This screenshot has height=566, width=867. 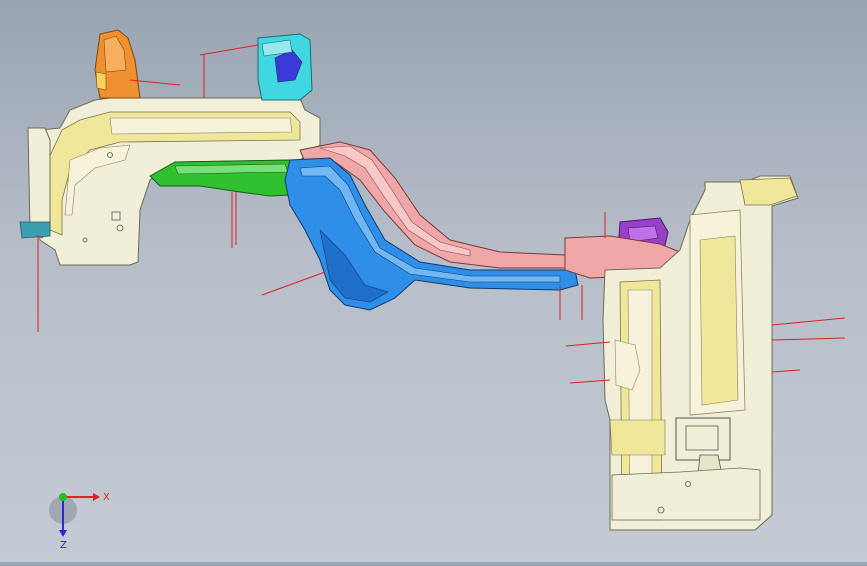 What do you see at coordinates (79, 521) in the screenshot?
I see `coordinate-triad: X Z` at bounding box center [79, 521].